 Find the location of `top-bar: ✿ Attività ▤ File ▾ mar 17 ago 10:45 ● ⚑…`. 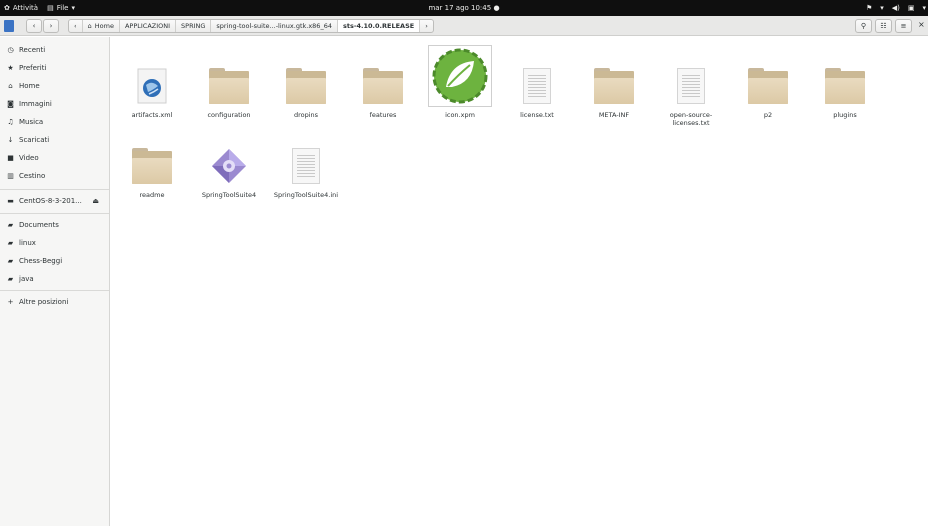

top-bar: ✿ Attività ▤ File ▾ mar 17 ago 10:45 ● ⚑… is located at coordinates (464, 8).